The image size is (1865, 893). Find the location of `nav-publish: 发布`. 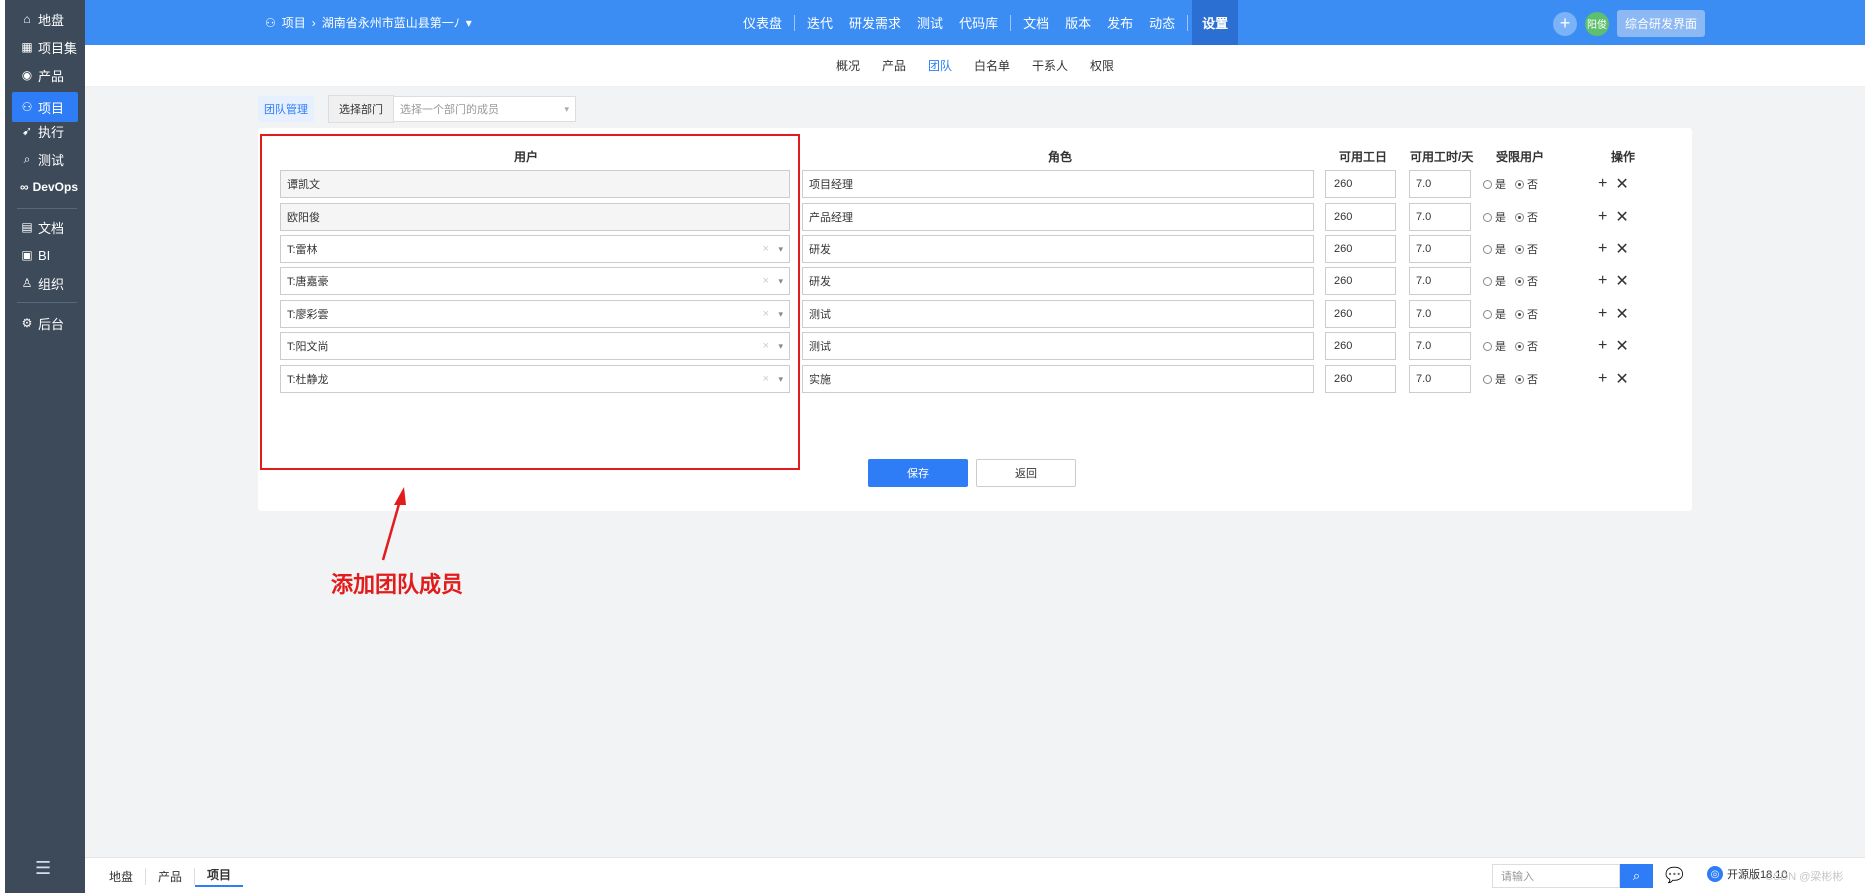

nav-publish: 发布 is located at coordinates (1120, 22).